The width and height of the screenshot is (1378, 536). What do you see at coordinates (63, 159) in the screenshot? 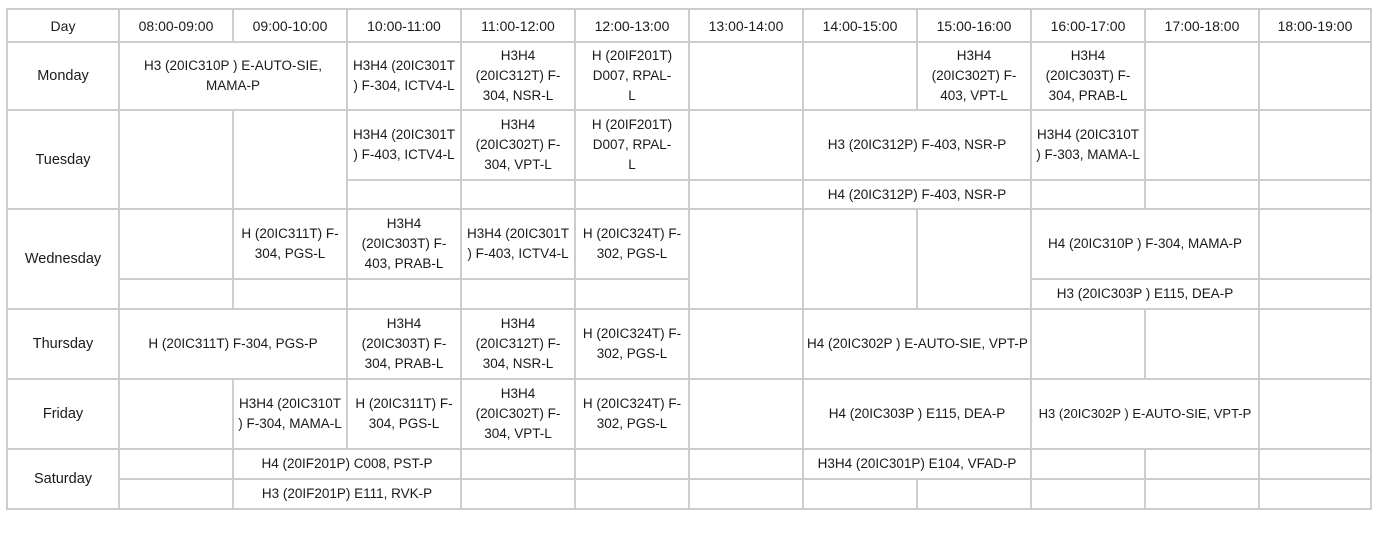
I see `day-label-tuesday: Tuesday` at bounding box center [63, 159].